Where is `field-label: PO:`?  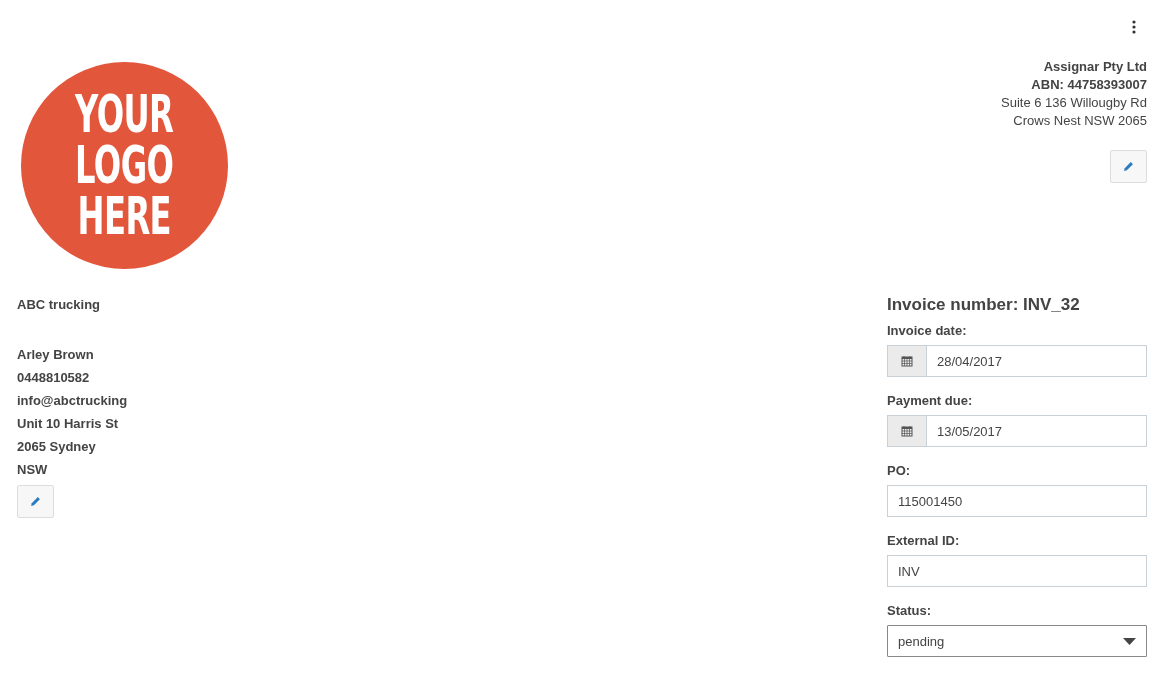 field-label: PO: is located at coordinates (899, 471).